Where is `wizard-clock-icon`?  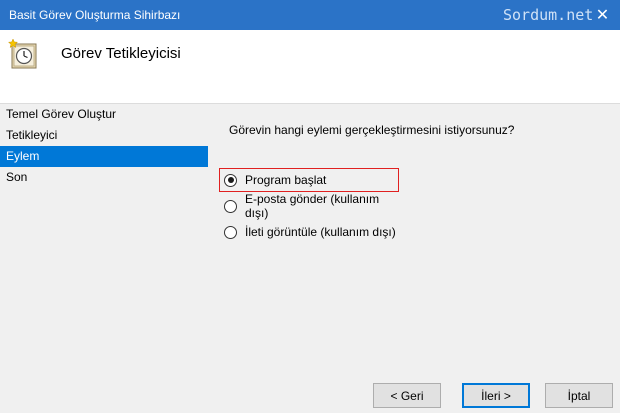 wizard-clock-icon is located at coordinates (22, 53).